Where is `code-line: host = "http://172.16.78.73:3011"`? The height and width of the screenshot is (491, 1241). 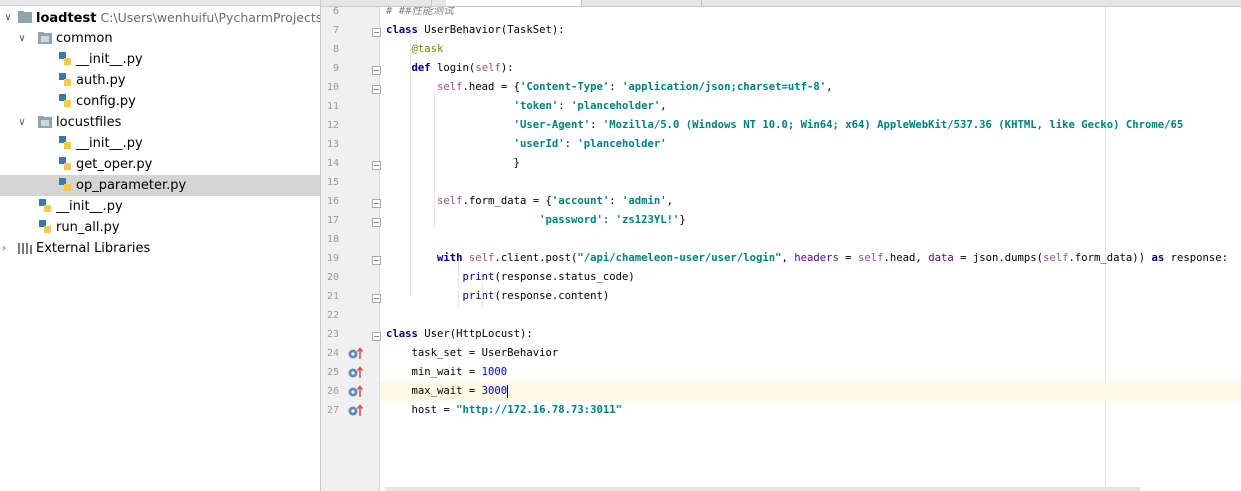
code-line: host = "http://172.16.78.73:3011" is located at coordinates (504, 410).